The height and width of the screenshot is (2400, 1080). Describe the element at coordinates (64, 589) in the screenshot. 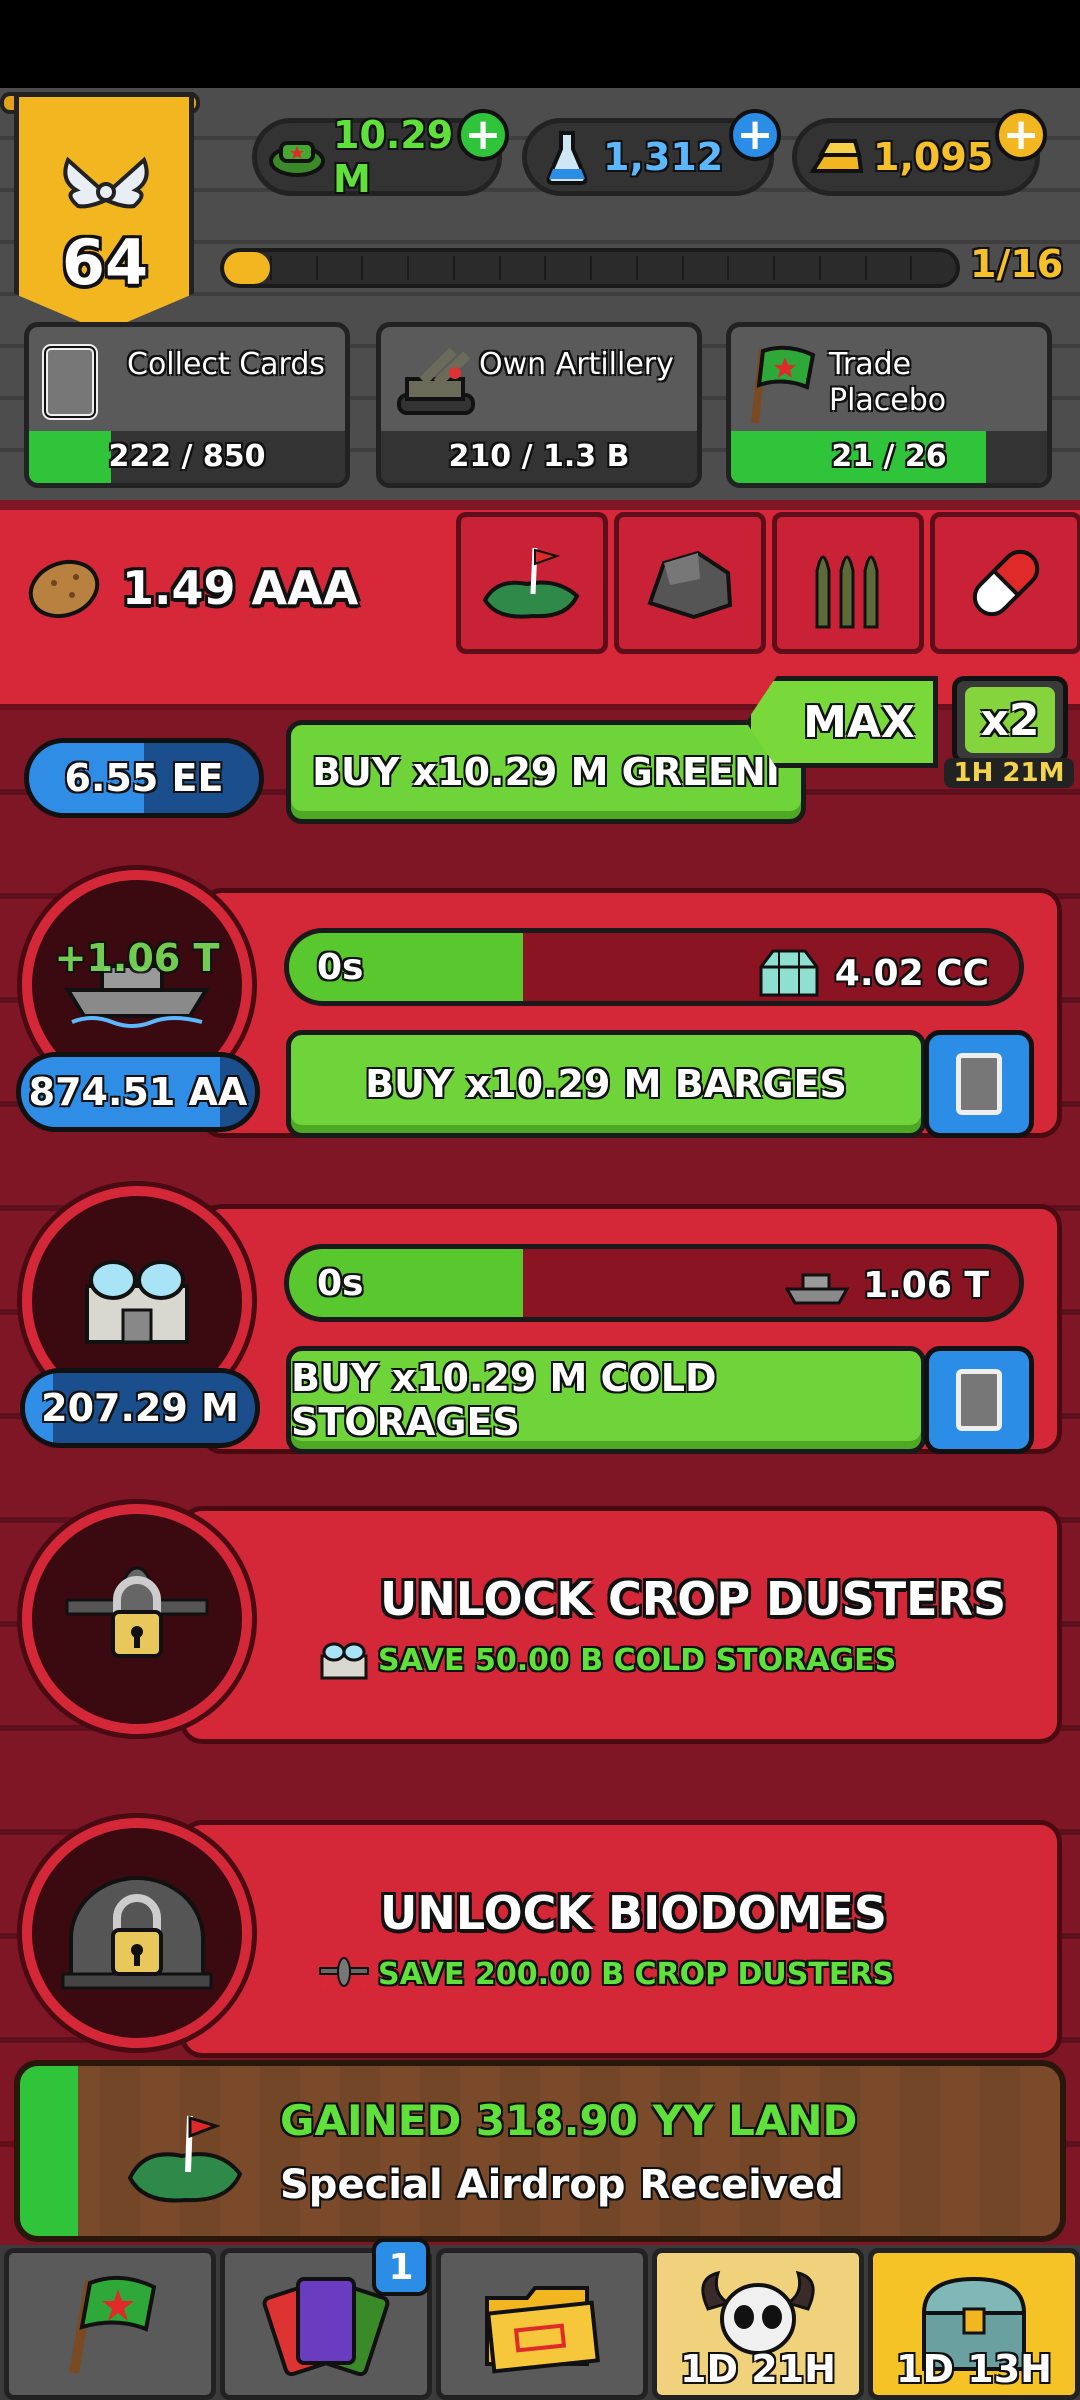

I see `potato-icon` at that location.